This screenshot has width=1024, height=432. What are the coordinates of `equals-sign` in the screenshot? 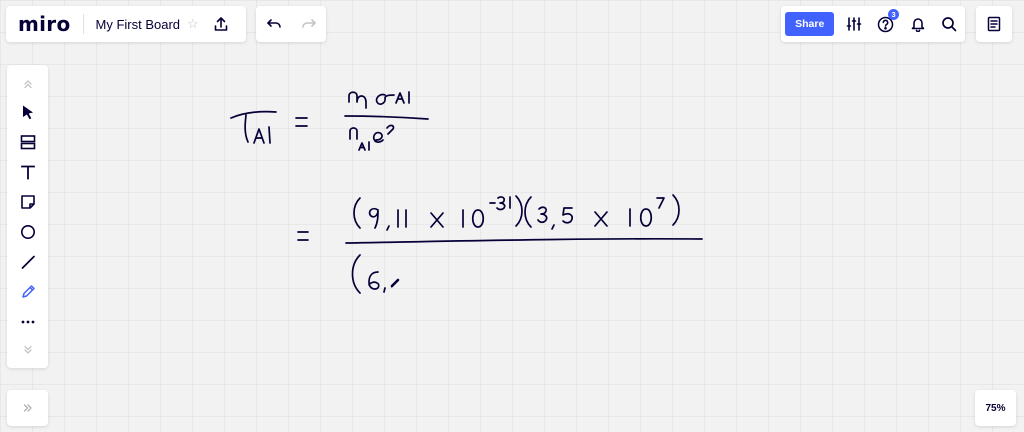 It's located at (301, 122).